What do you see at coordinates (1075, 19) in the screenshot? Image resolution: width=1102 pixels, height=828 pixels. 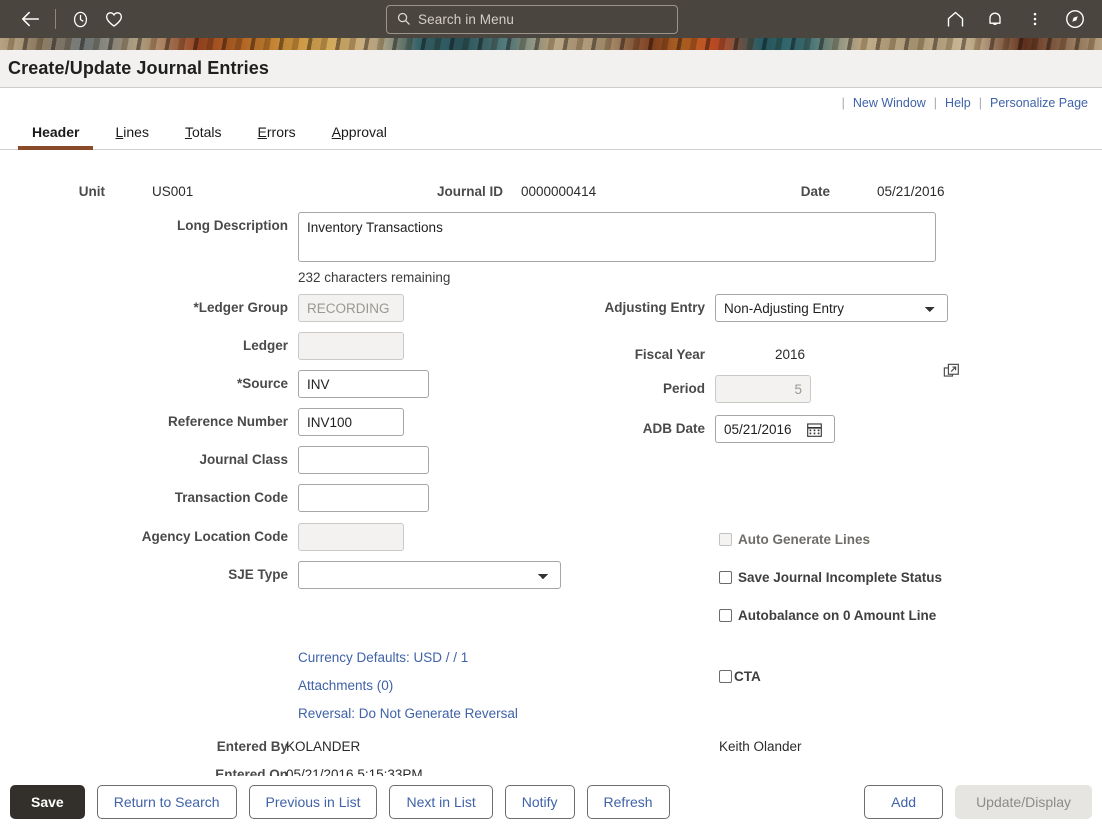 I see `navbar-compass-icon` at bounding box center [1075, 19].